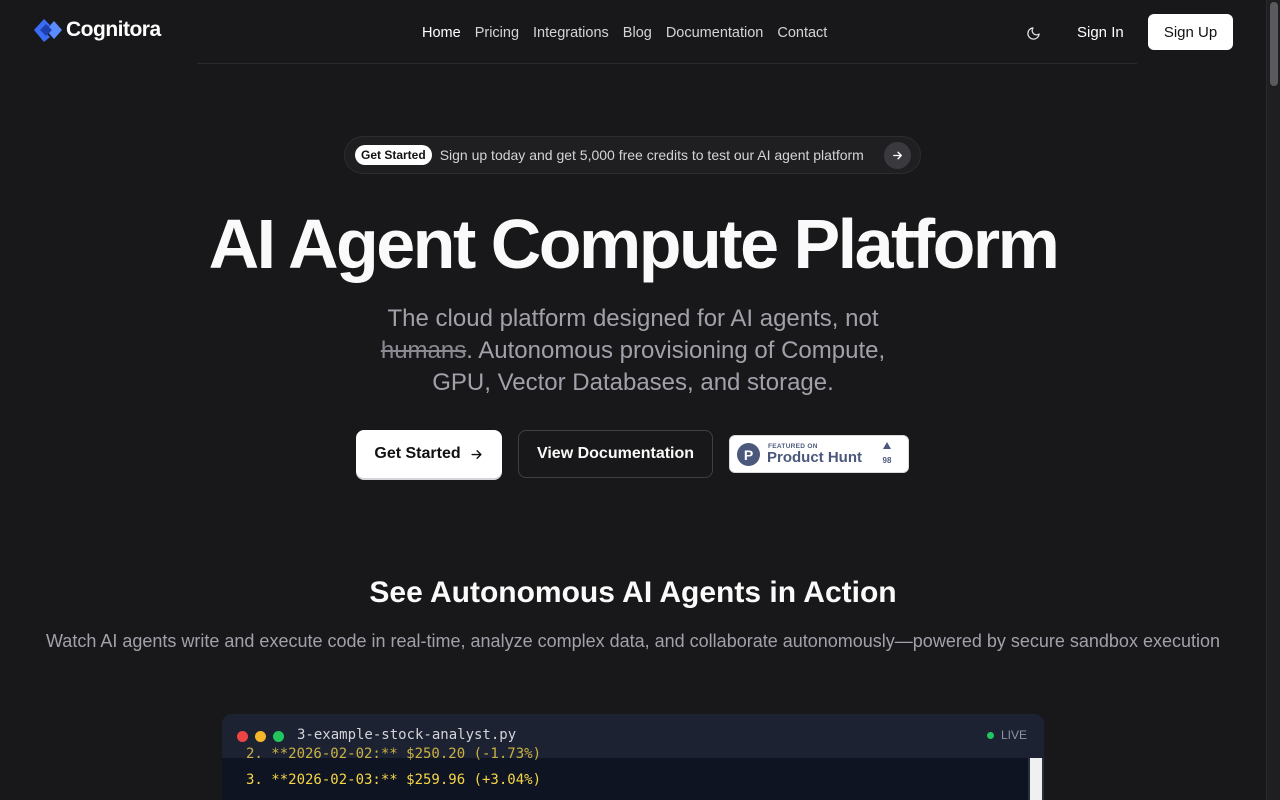 This screenshot has width=1280, height=800. I want to click on close-dot-icon, so click(242, 736).